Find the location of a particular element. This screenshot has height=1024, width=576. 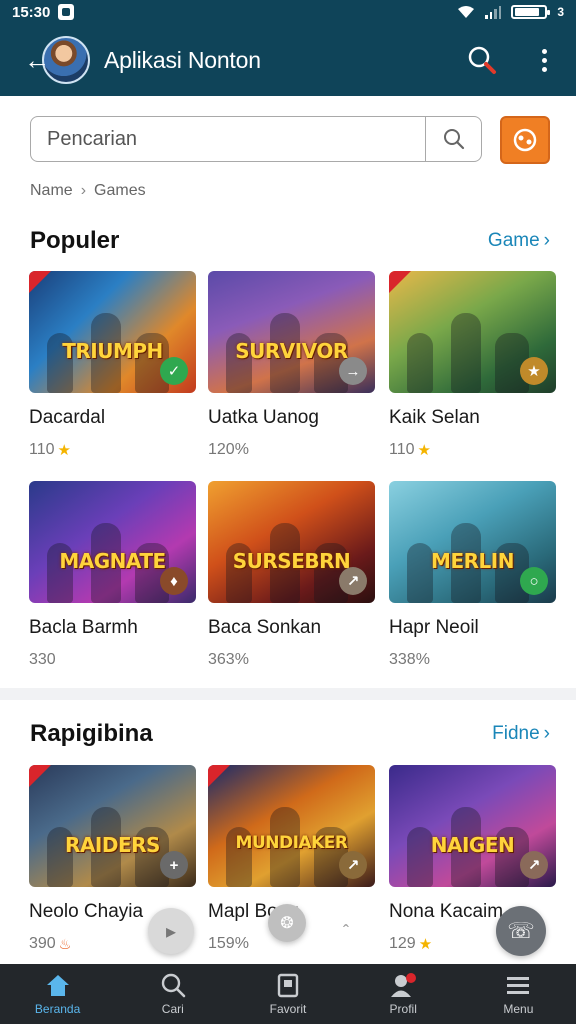

action-badge-icon: → is located at coordinates (353, 371).